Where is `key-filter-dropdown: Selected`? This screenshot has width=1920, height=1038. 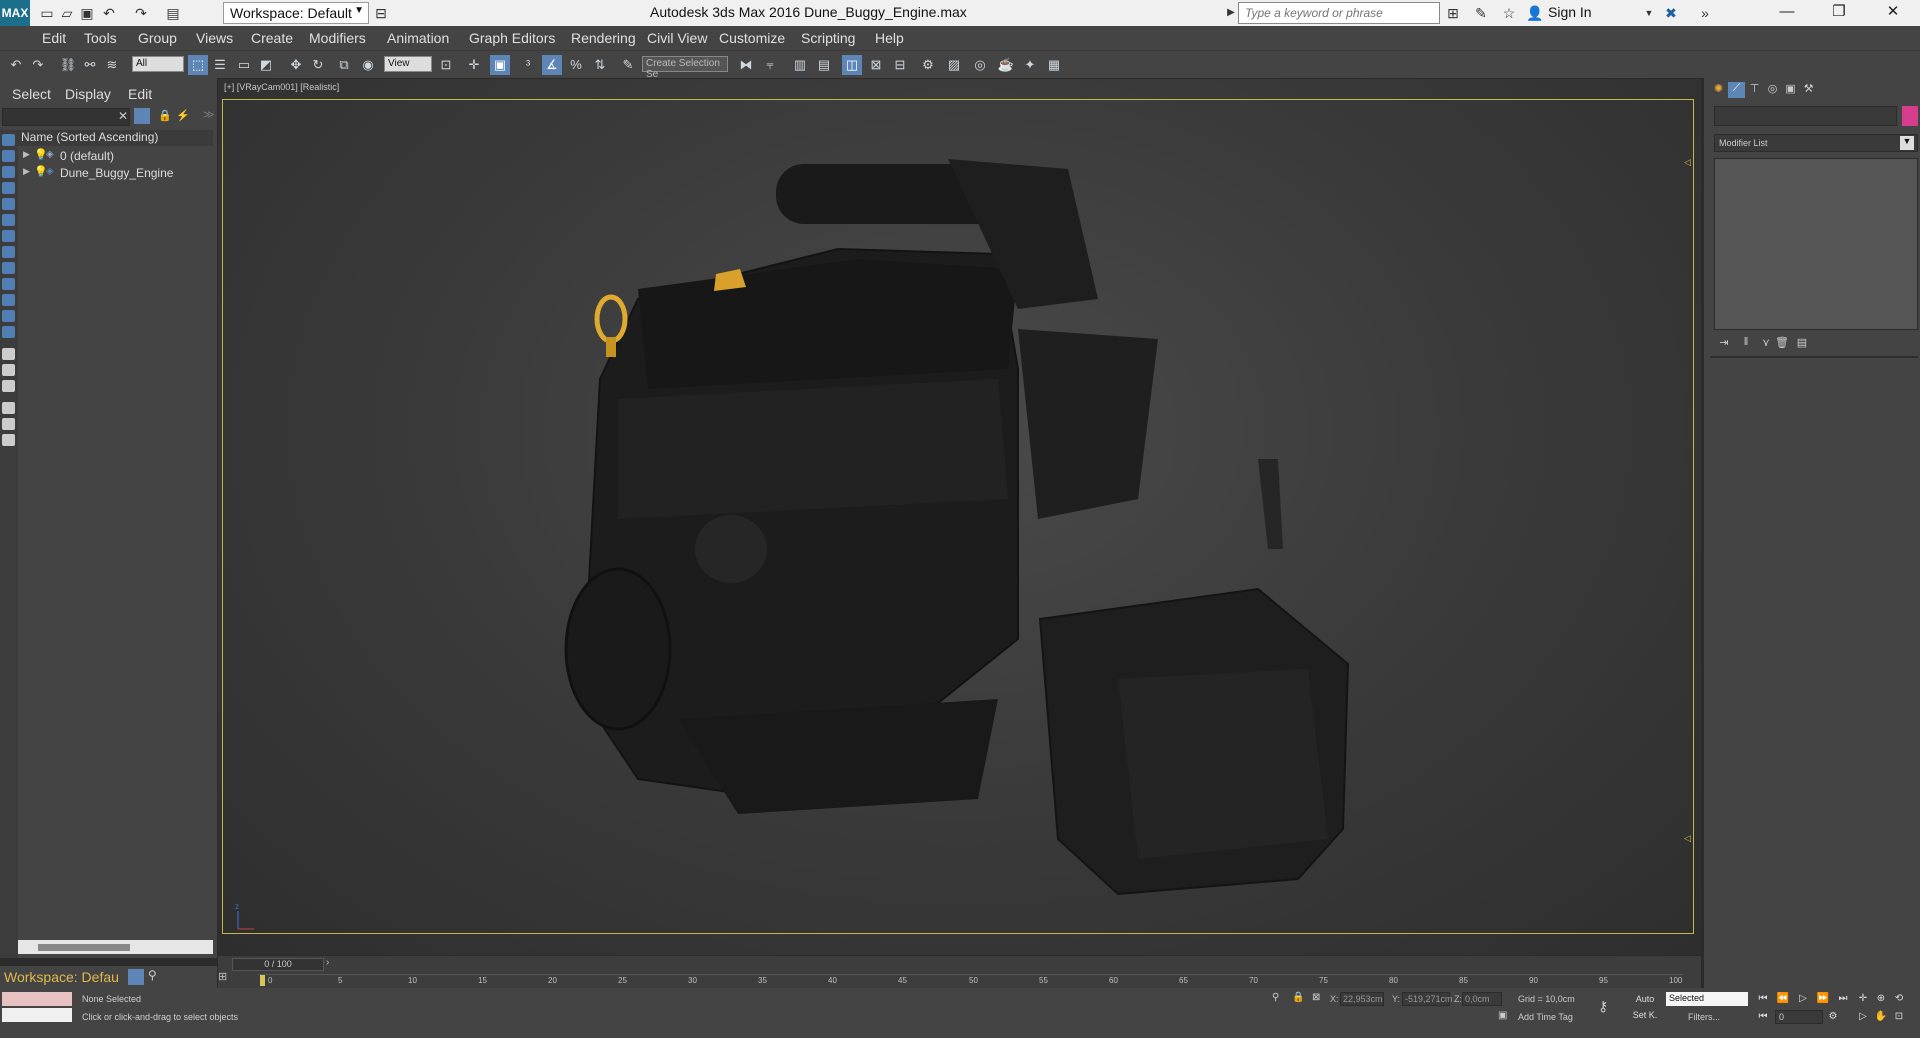
key-filter-dropdown: Selected is located at coordinates (1707, 999).